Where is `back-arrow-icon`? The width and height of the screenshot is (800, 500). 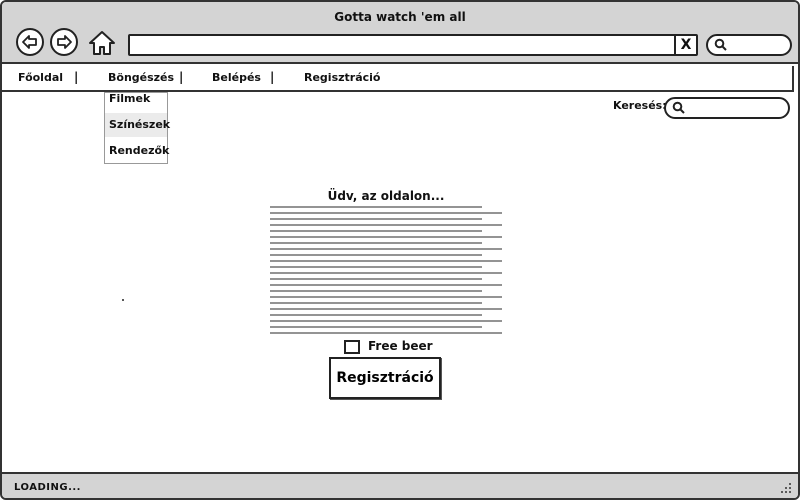 back-arrow-icon is located at coordinates (29, 42).